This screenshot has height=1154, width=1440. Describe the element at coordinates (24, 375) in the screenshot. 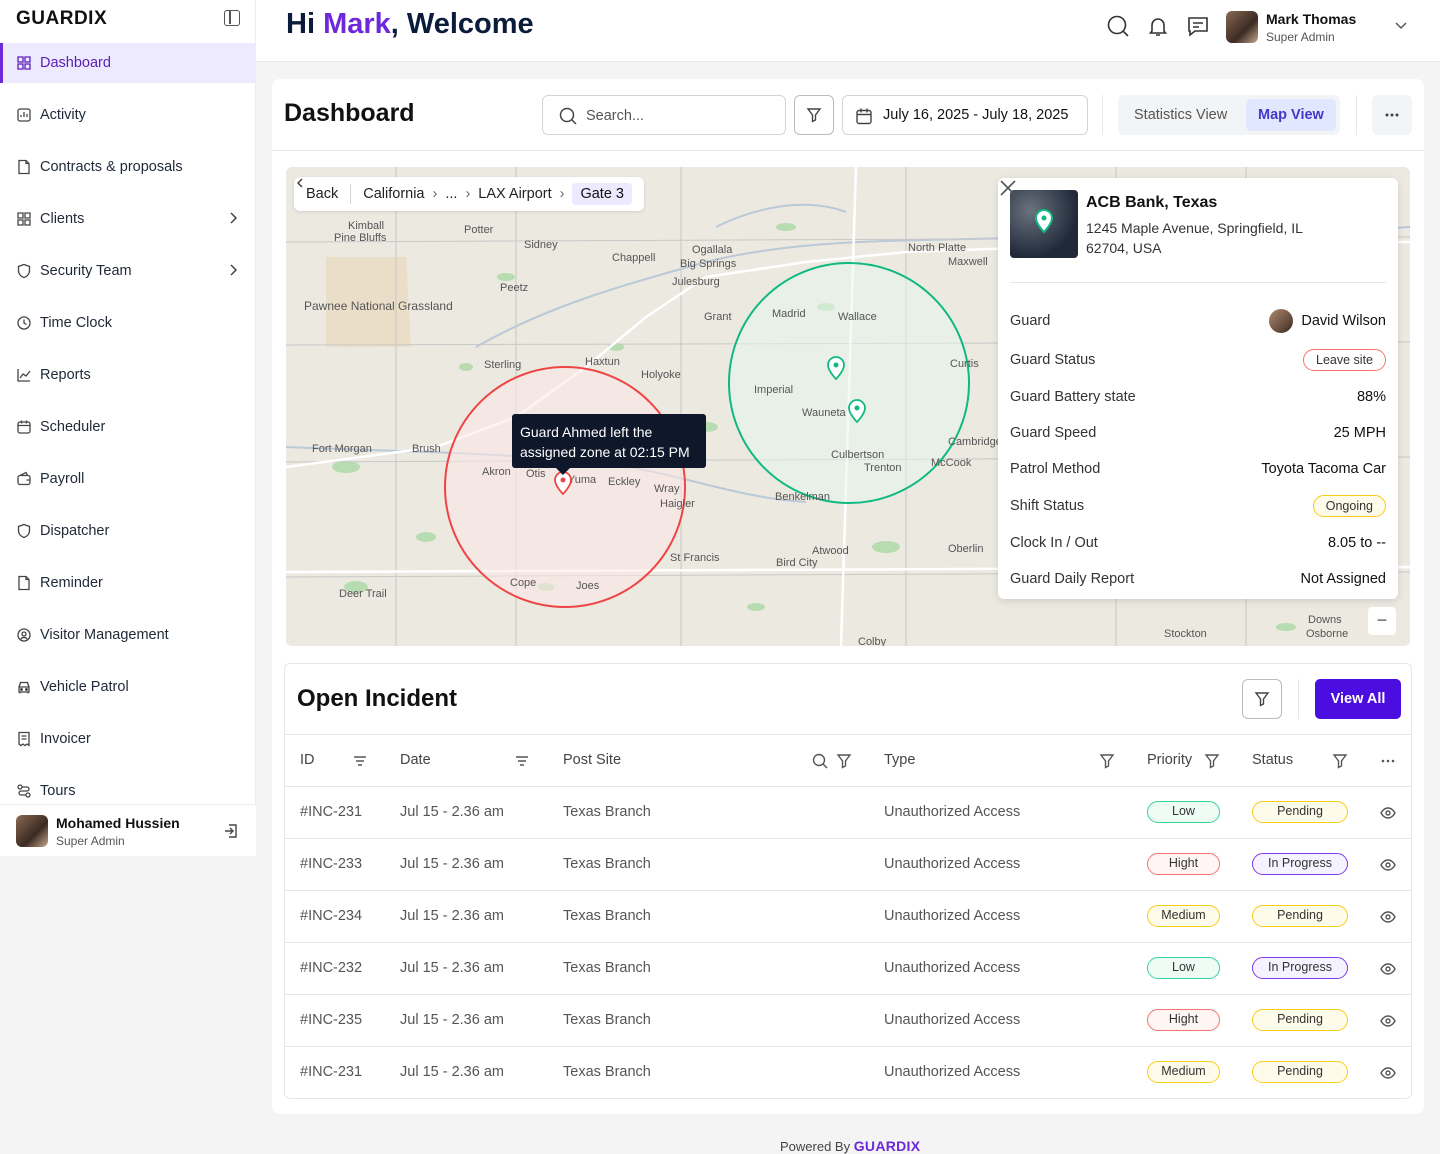

I see `chart-icon` at that location.